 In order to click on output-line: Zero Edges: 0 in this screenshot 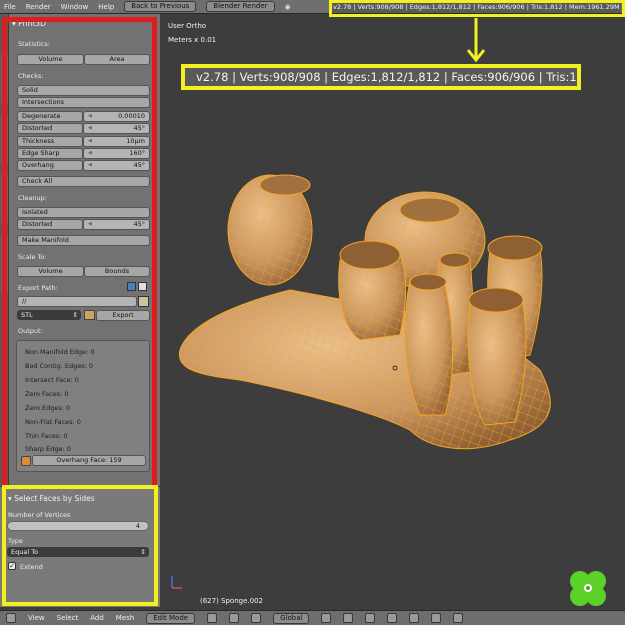, I will do `click(48, 408)`.